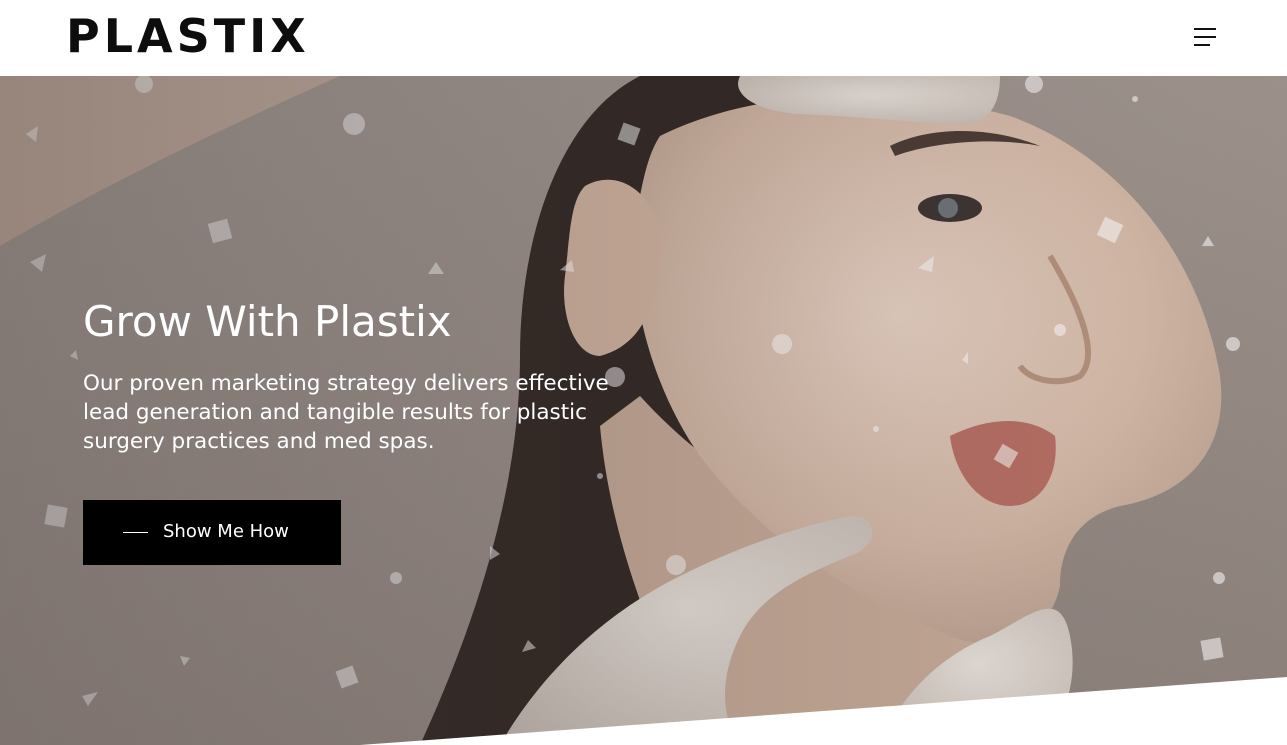  I want to click on button-label: Show Me How, so click(226, 531).